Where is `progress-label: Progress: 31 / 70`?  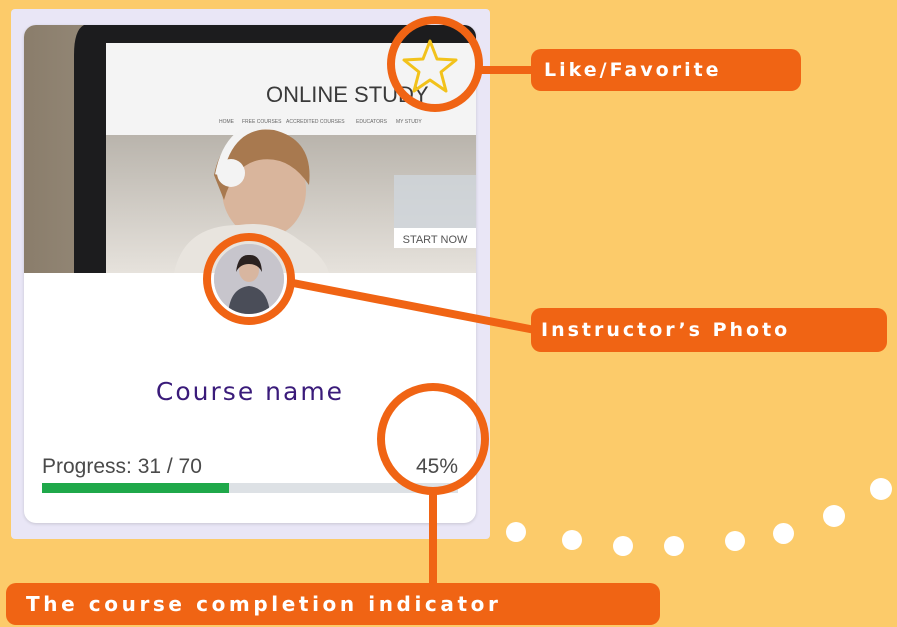
progress-label: Progress: 31 / 70 is located at coordinates (122, 466).